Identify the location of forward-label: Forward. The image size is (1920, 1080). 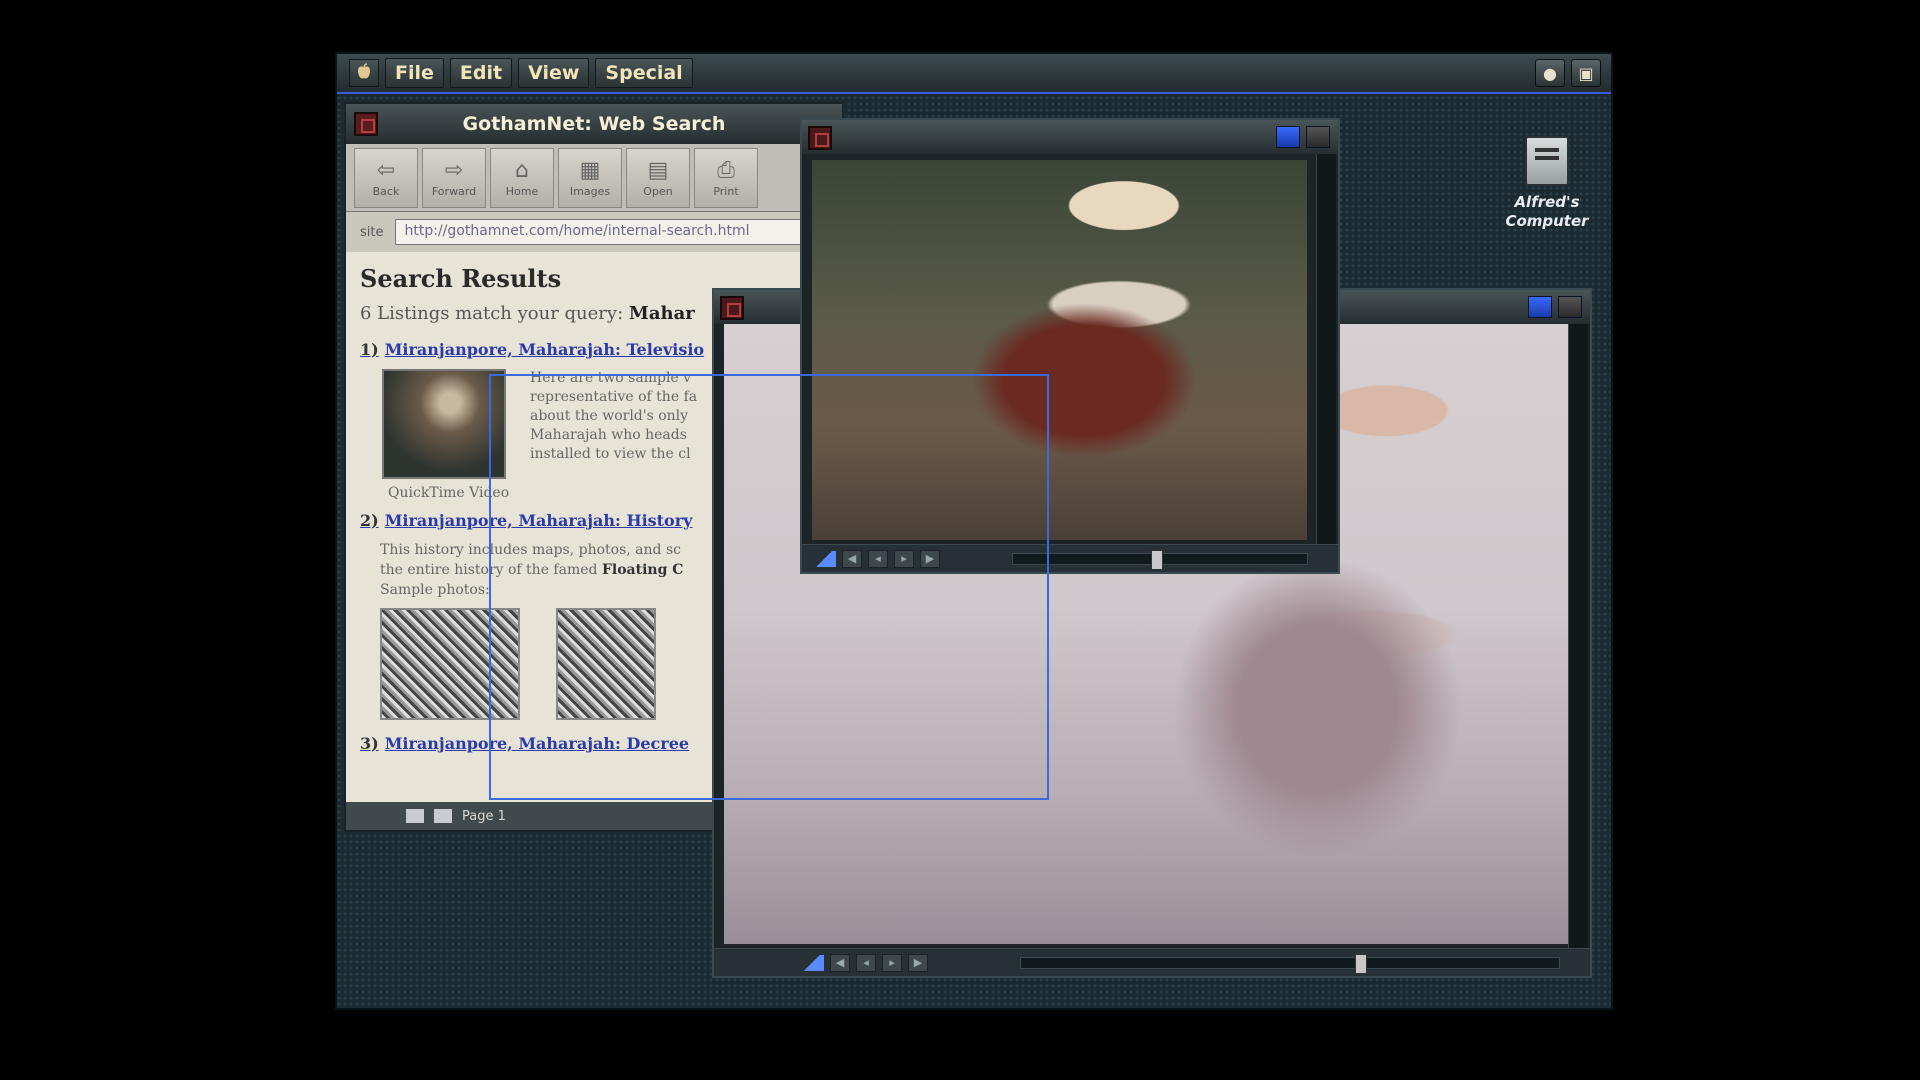
(454, 191).